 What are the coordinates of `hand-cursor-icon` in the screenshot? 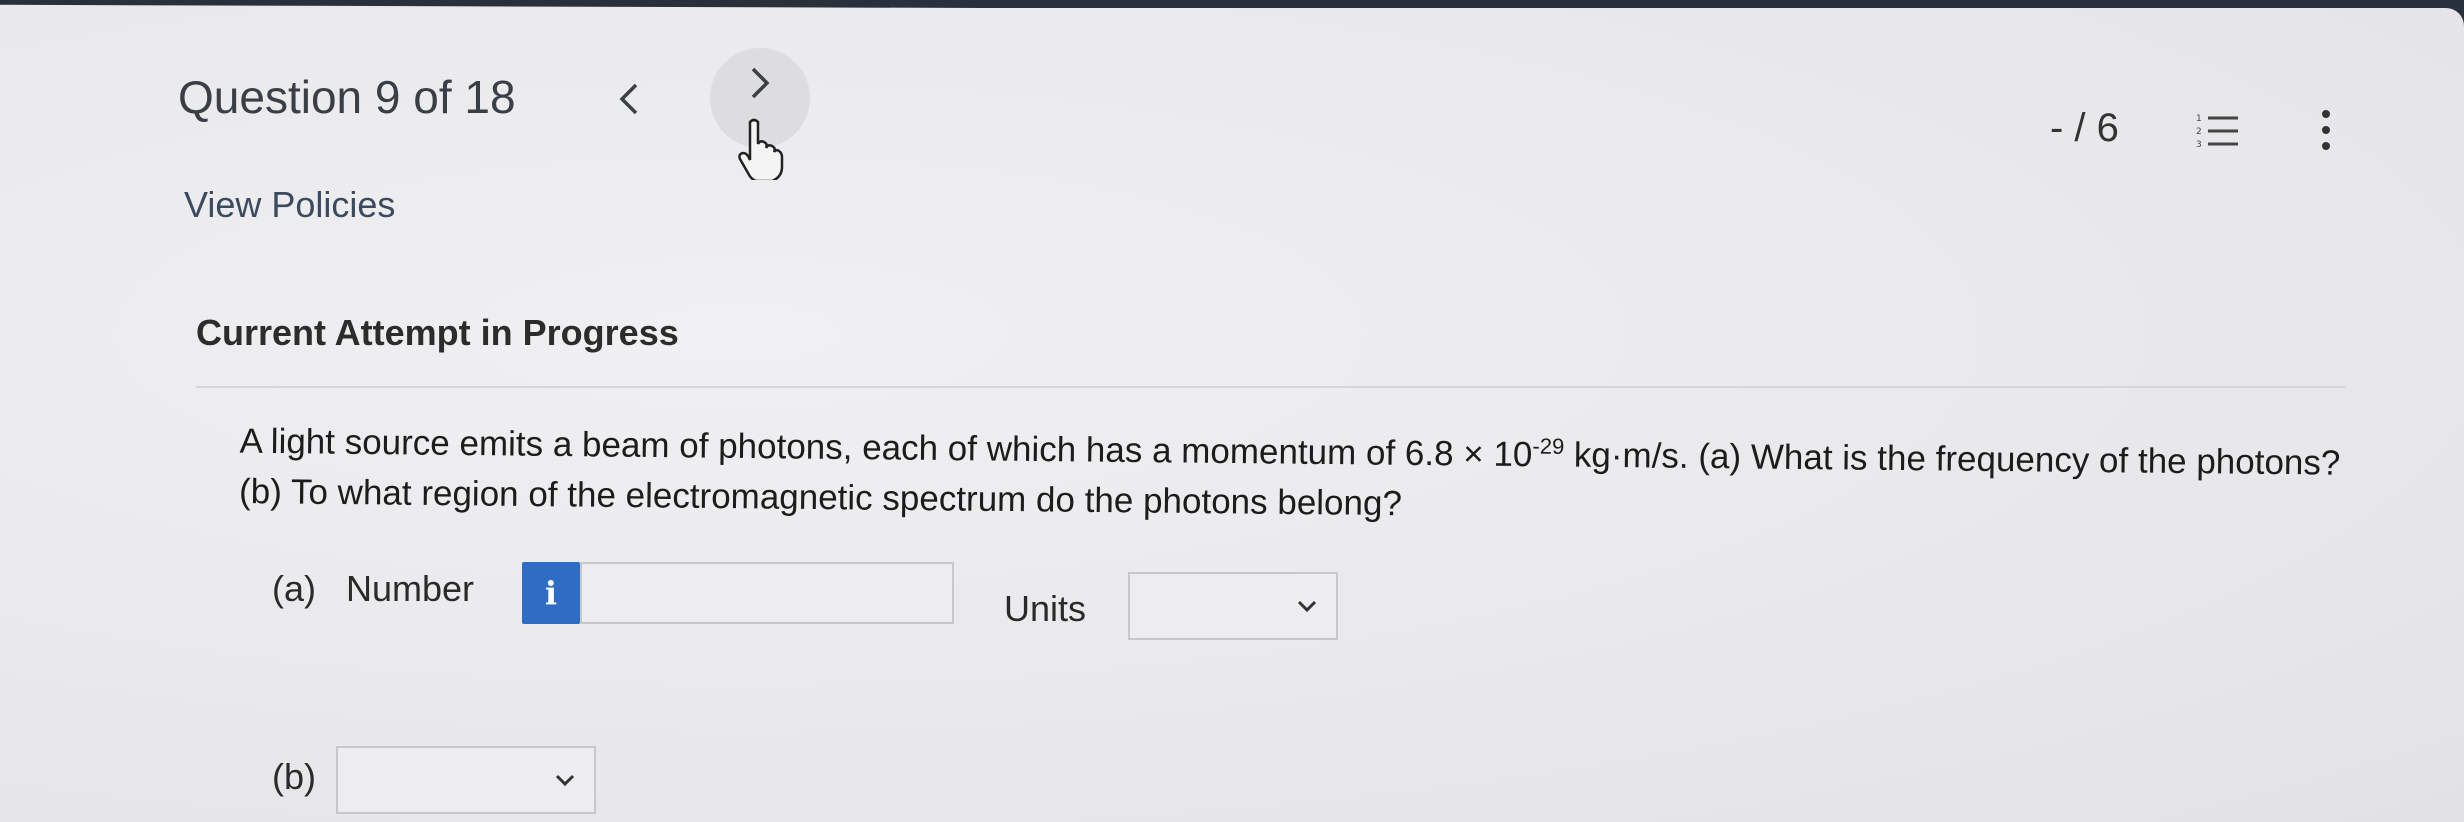 It's located at (761, 149).